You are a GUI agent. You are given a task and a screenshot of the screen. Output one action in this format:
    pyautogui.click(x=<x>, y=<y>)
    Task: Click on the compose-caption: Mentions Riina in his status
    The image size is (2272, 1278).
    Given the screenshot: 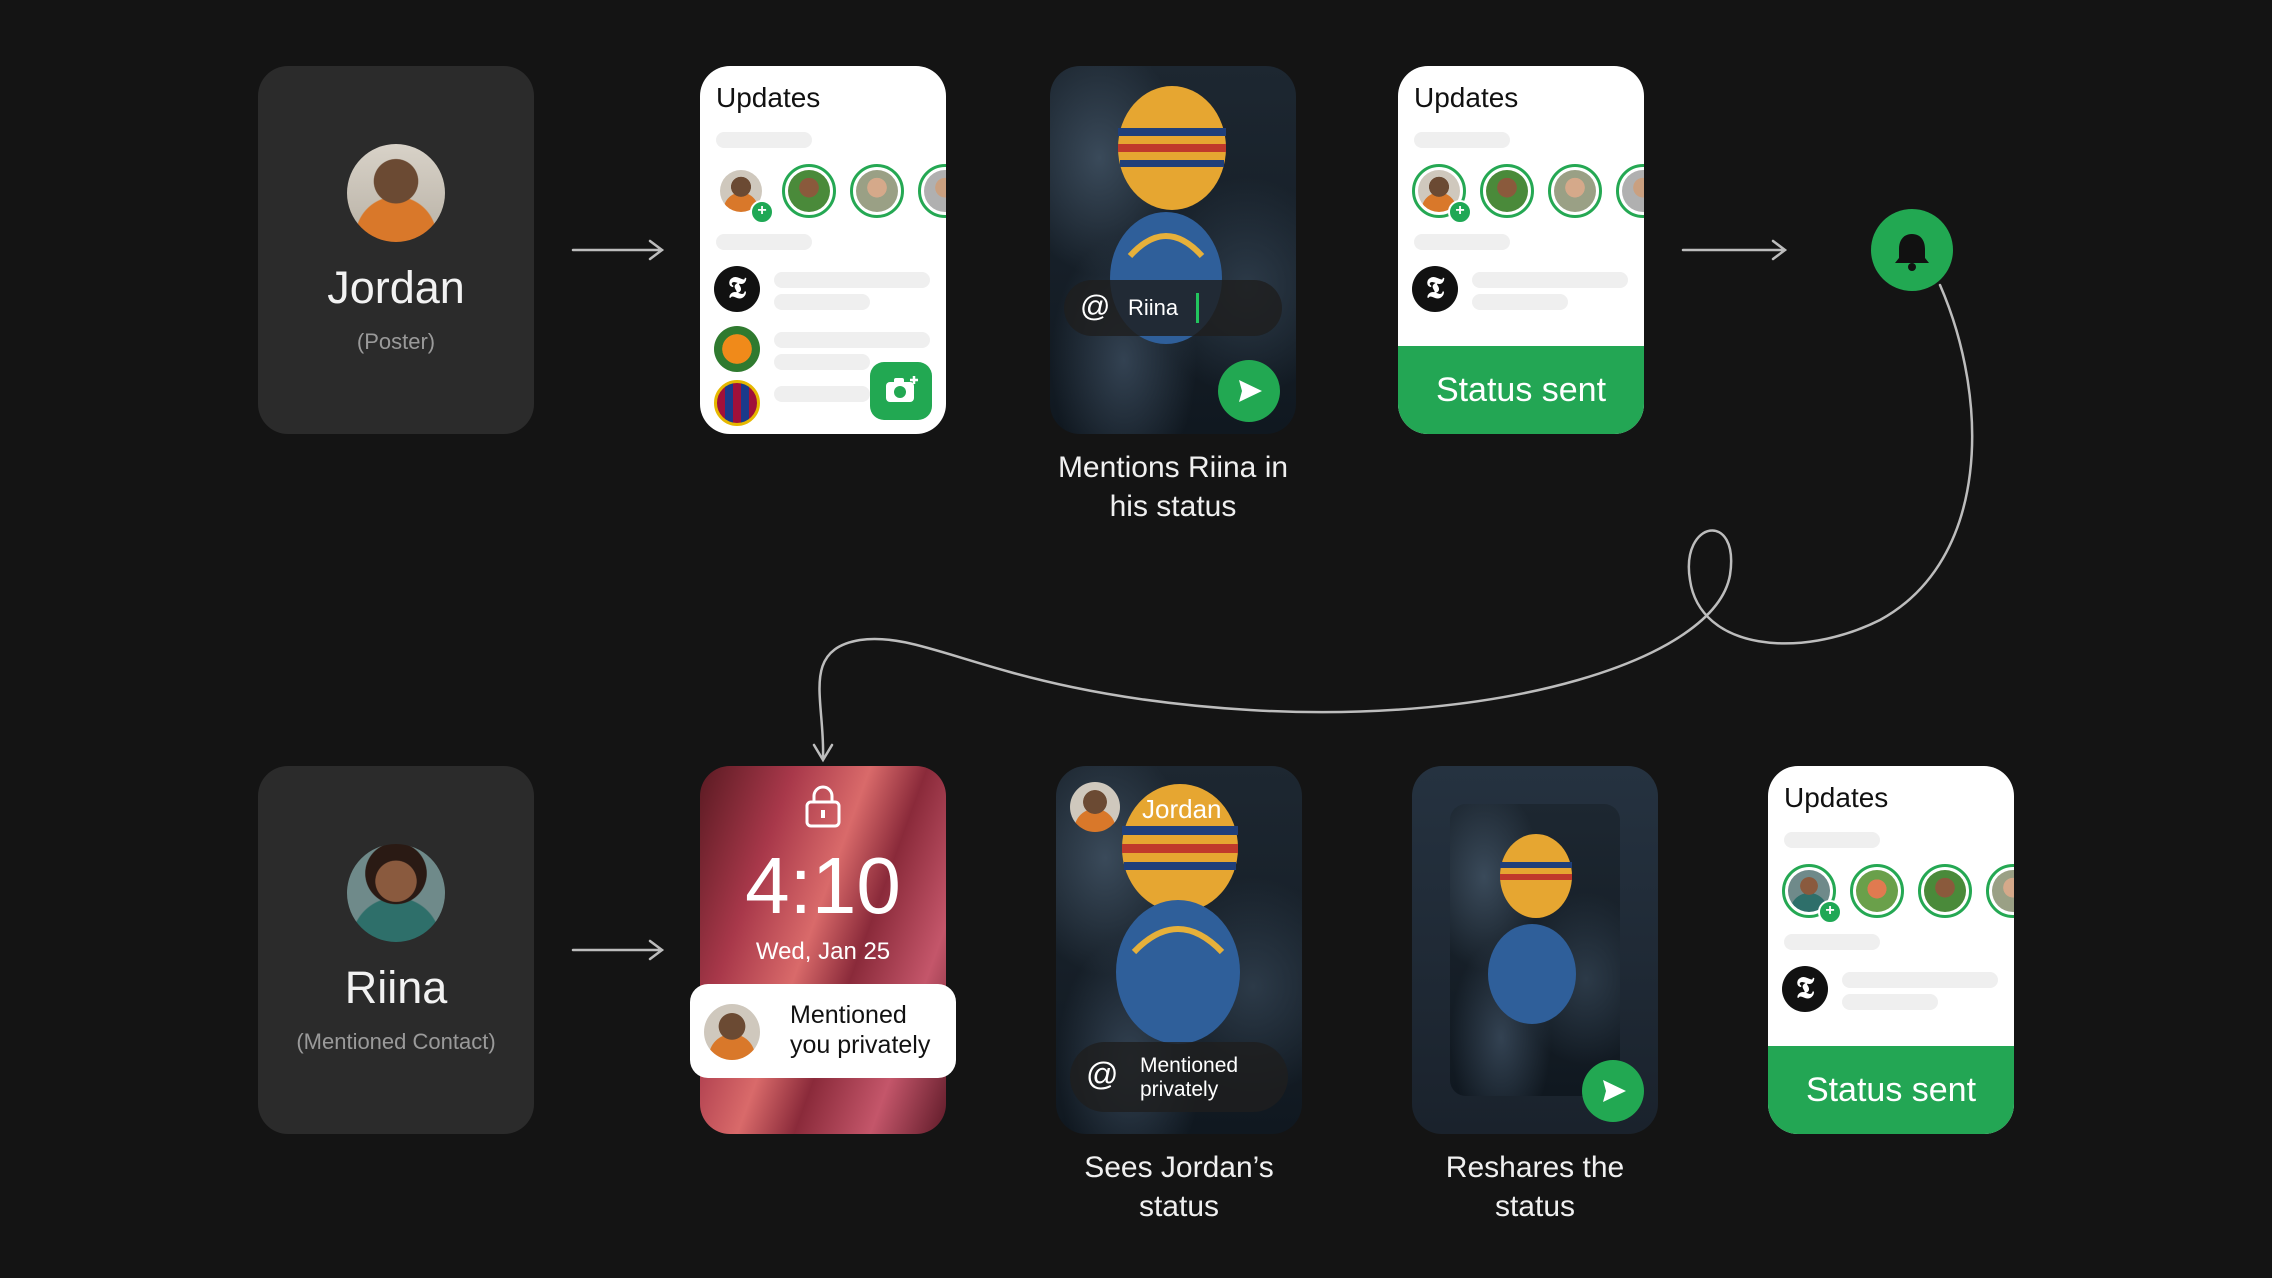 What is the action you would take?
    pyautogui.click(x=1173, y=487)
    